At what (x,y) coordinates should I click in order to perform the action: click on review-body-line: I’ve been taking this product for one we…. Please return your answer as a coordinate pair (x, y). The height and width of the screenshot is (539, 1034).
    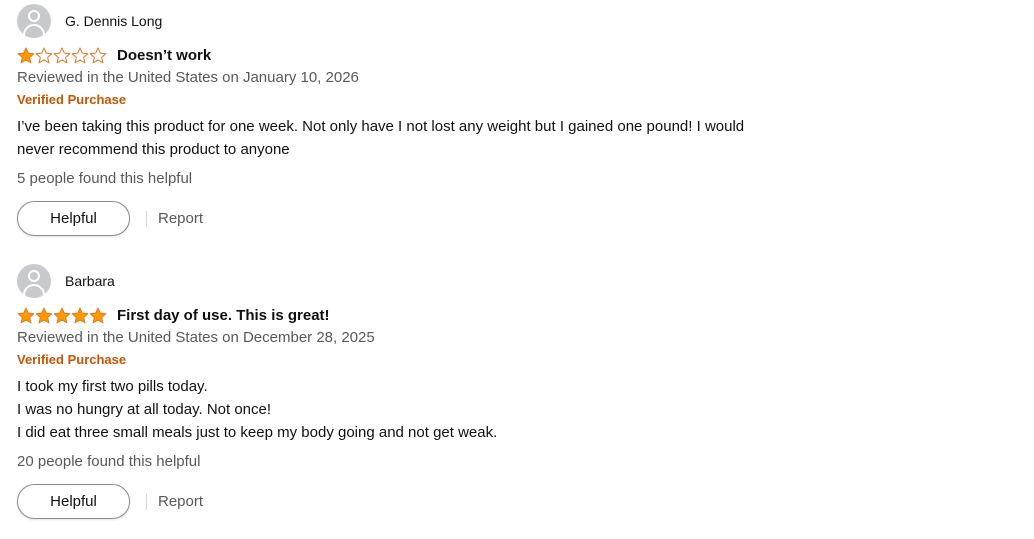
    Looking at the image, I should click on (381, 138).